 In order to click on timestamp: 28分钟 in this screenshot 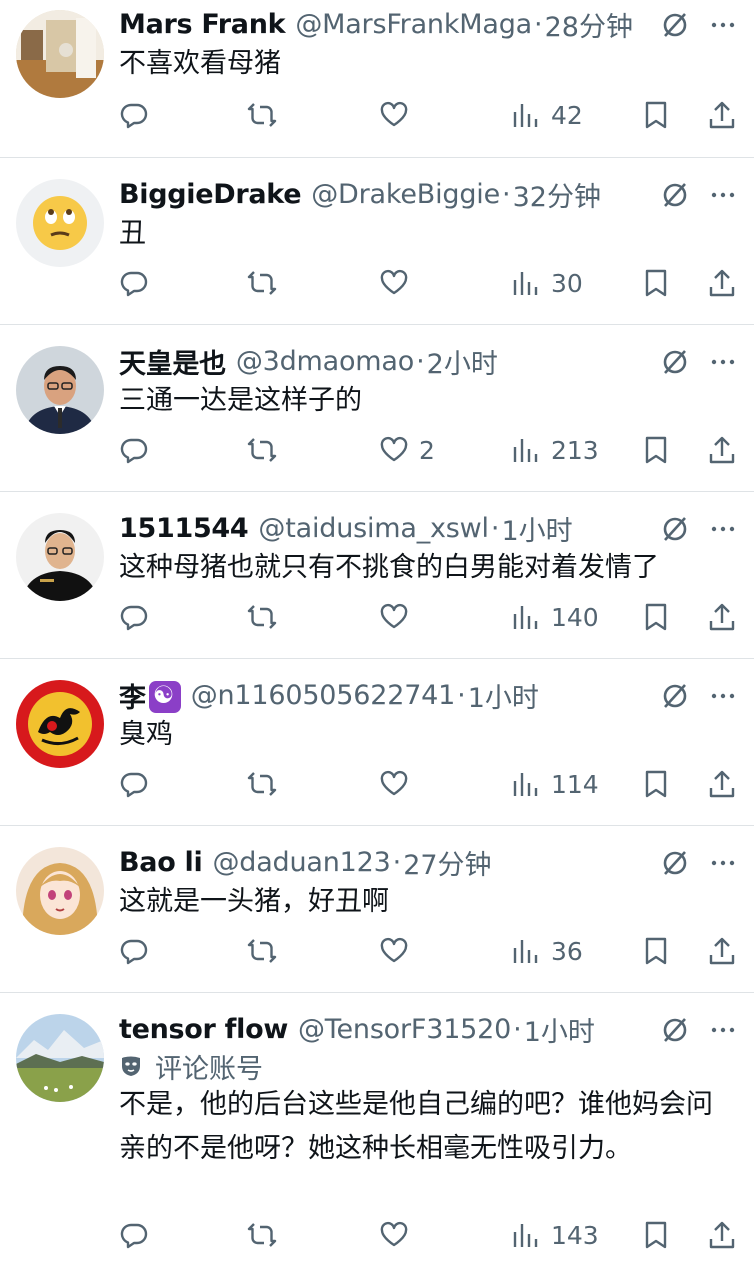, I will do `click(589, 24)`.